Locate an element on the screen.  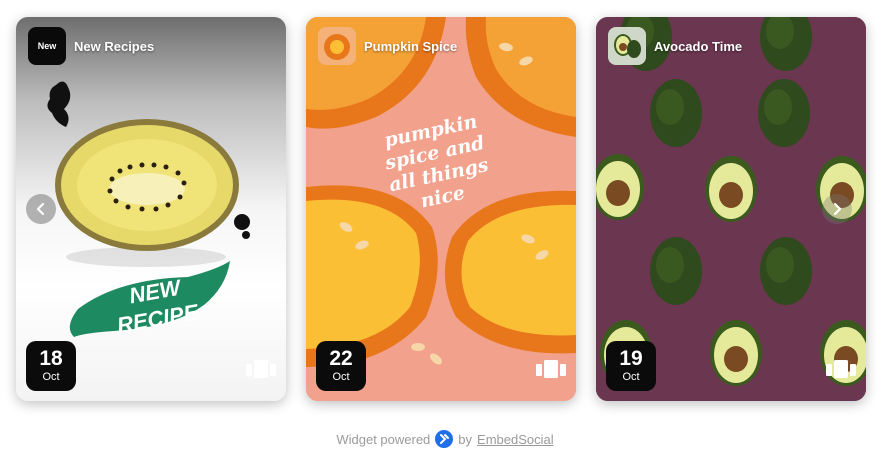
story-title: Pumpkin Spice is located at coordinates (411, 46).